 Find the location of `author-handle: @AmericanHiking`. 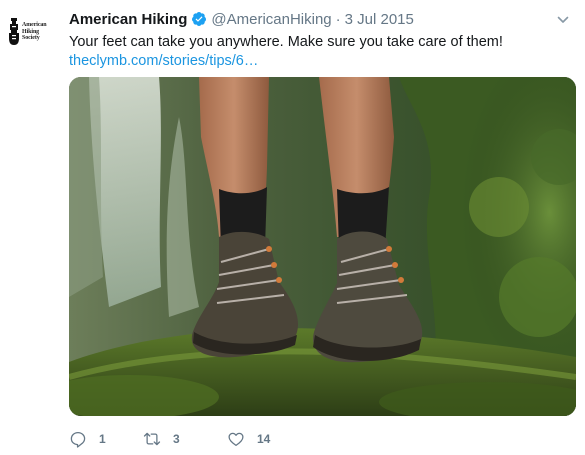

author-handle: @AmericanHiking is located at coordinates (271, 19).